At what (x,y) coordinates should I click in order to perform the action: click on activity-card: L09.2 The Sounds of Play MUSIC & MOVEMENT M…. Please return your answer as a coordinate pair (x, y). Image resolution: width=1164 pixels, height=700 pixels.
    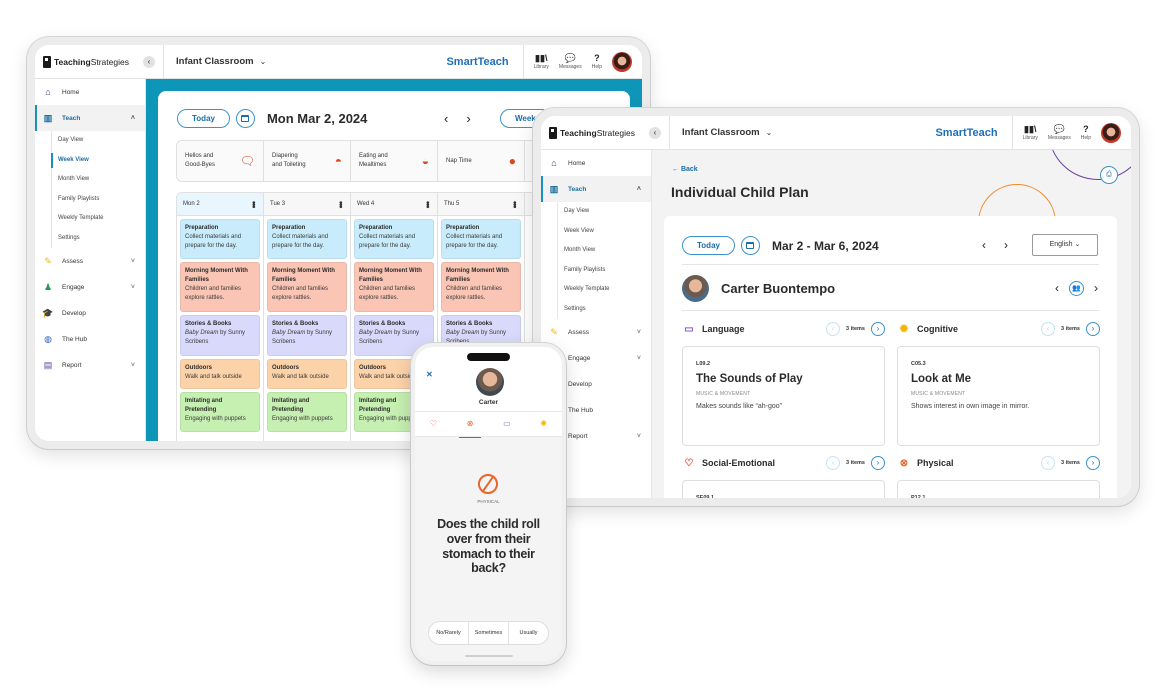
    Looking at the image, I should click on (783, 396).